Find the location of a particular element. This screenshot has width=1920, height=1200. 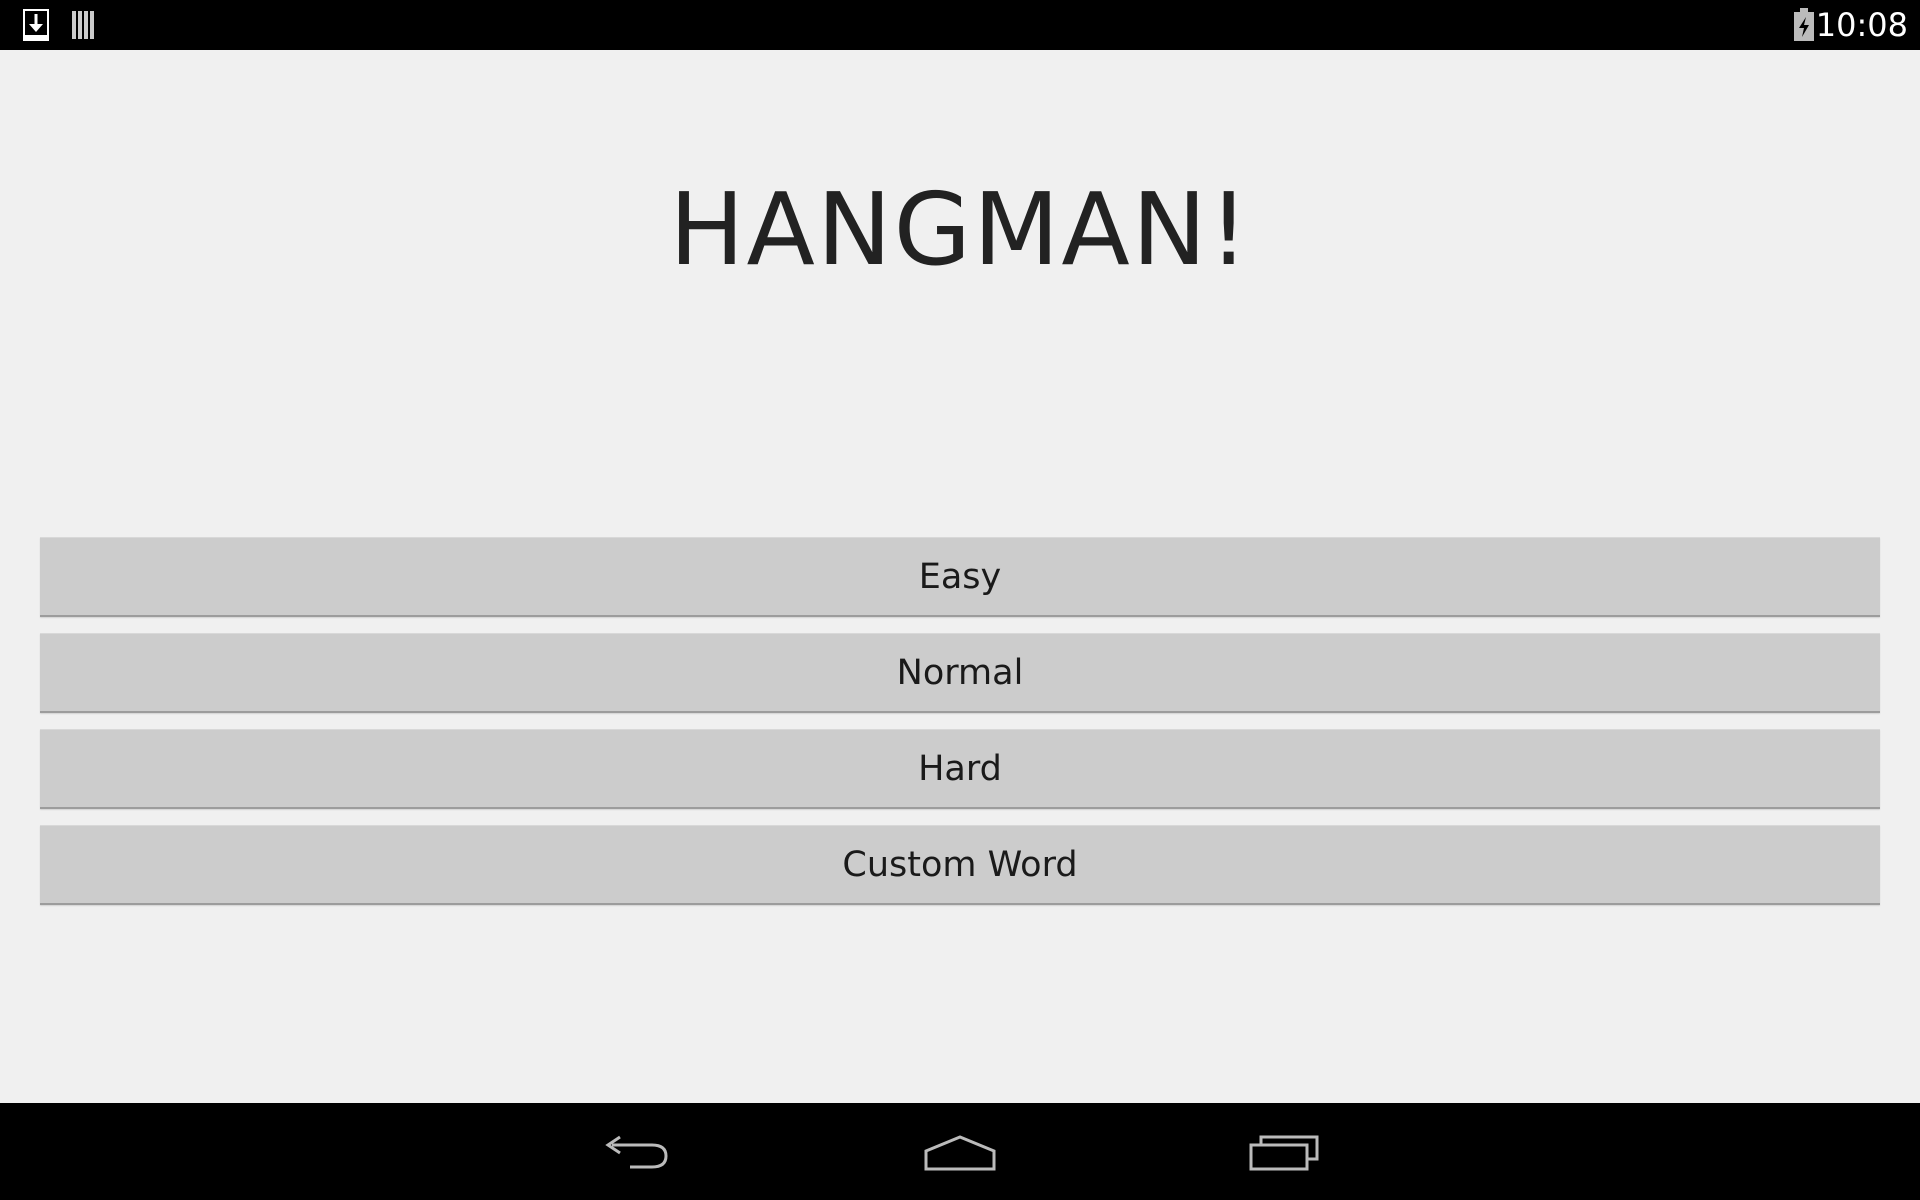

normal-button: Normal is located at coordinates (960, 673).